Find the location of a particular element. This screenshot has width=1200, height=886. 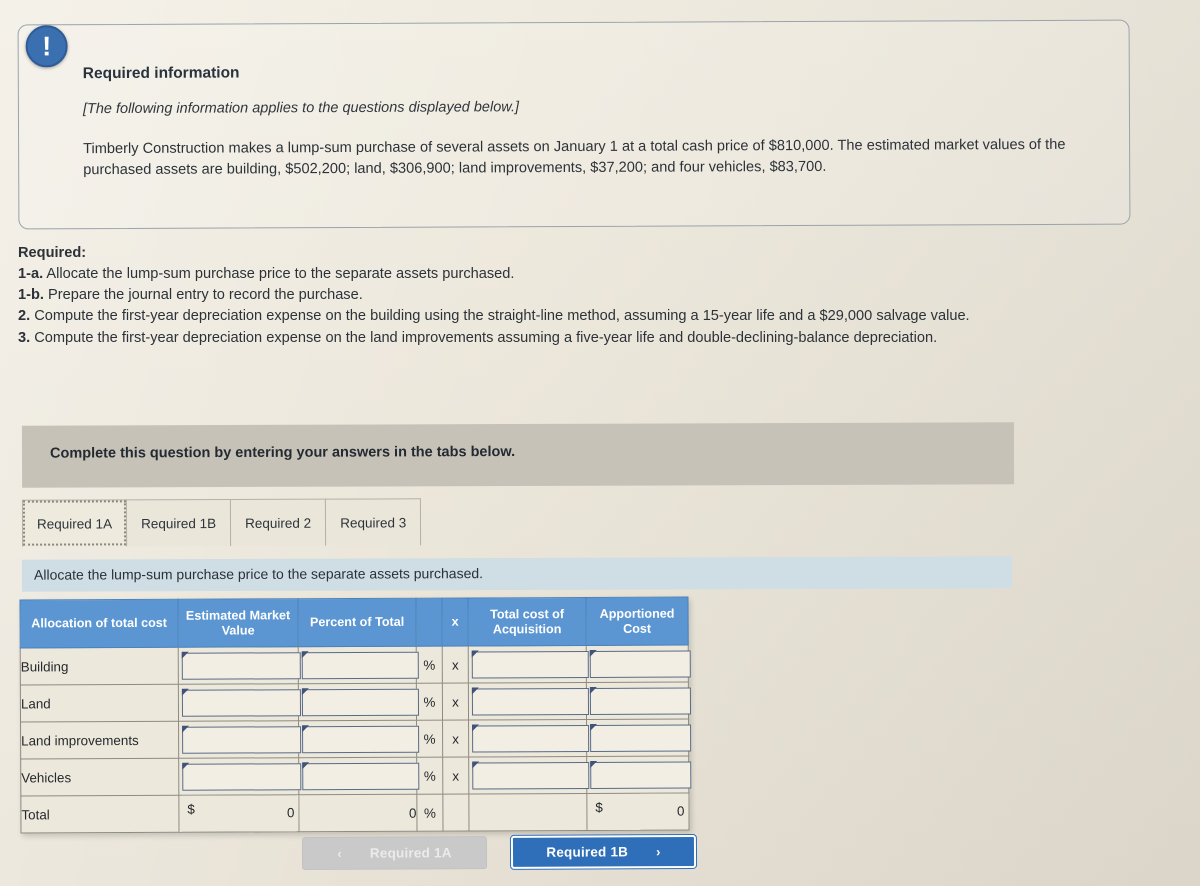

input-vehicles-estimated-market-value is located at coordinates (242, 776).